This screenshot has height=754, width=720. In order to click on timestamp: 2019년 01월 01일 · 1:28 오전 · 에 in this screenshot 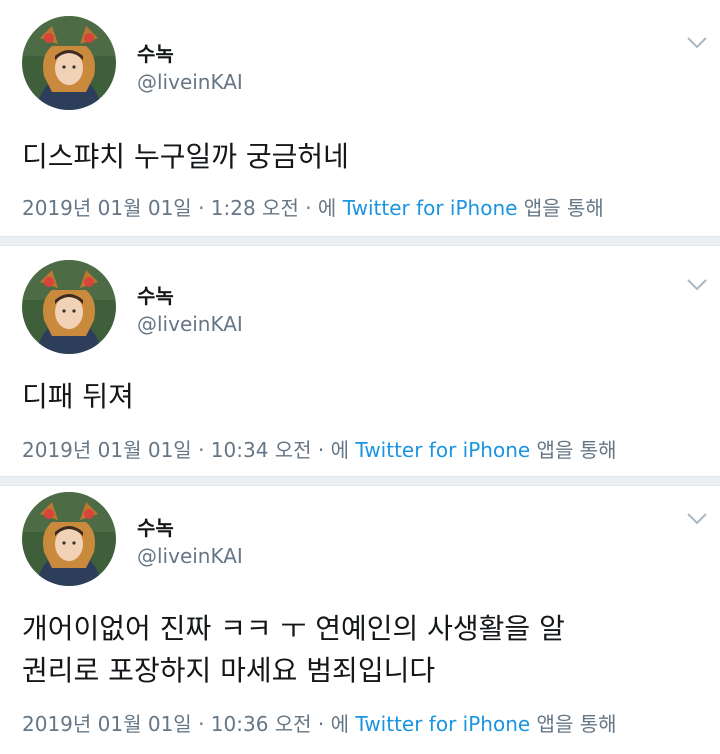, I will do `click(182, 208)`.